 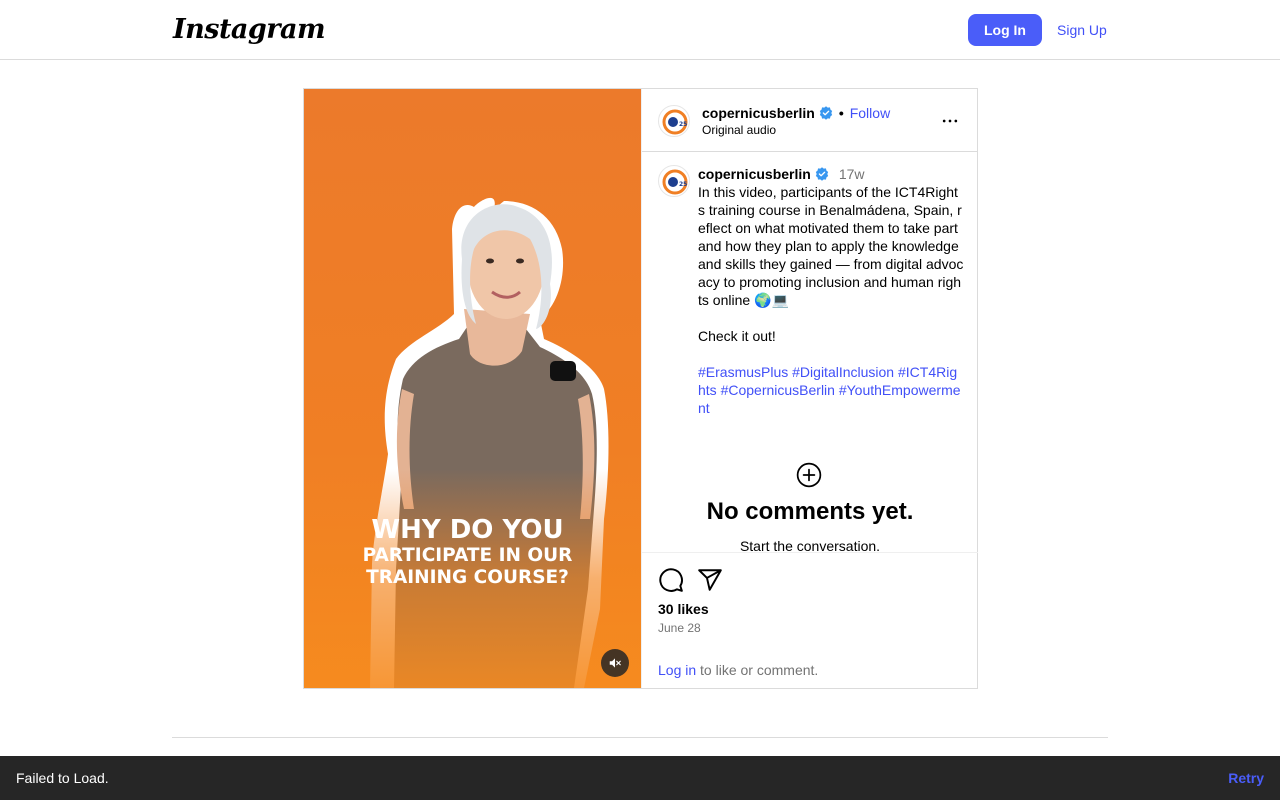 What do you see at coordinates (467, 530) in the screenshot?
I see `overlay-line-1: WHY DO YOU` at bounding box center [467, 530].